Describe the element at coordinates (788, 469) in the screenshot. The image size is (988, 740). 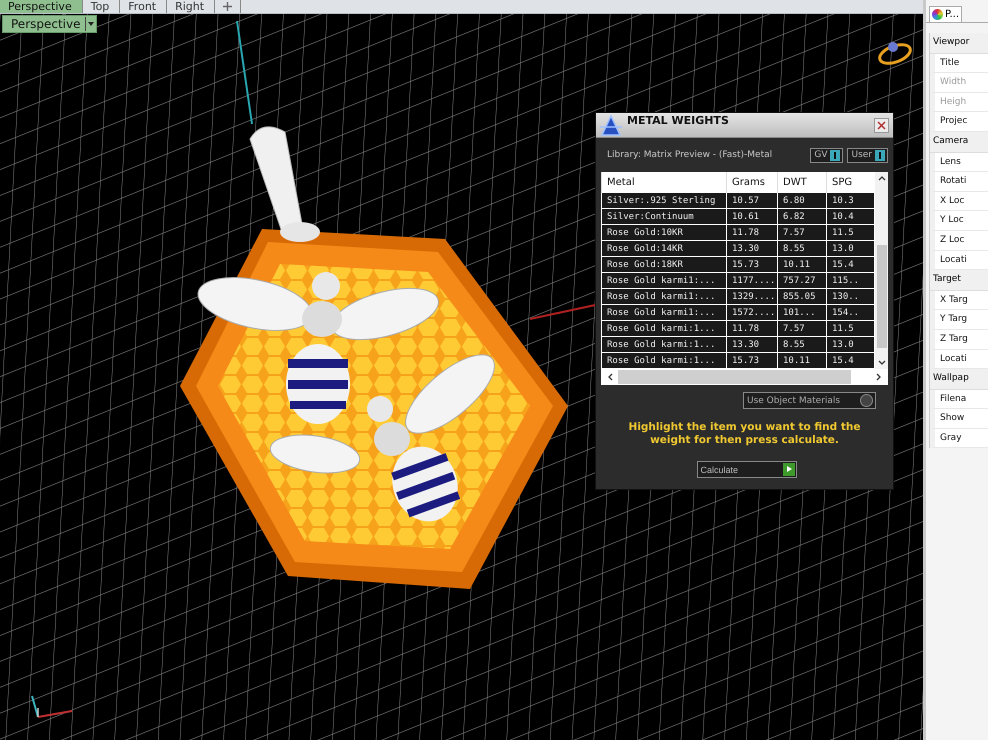
I see `play-icon` at that location.